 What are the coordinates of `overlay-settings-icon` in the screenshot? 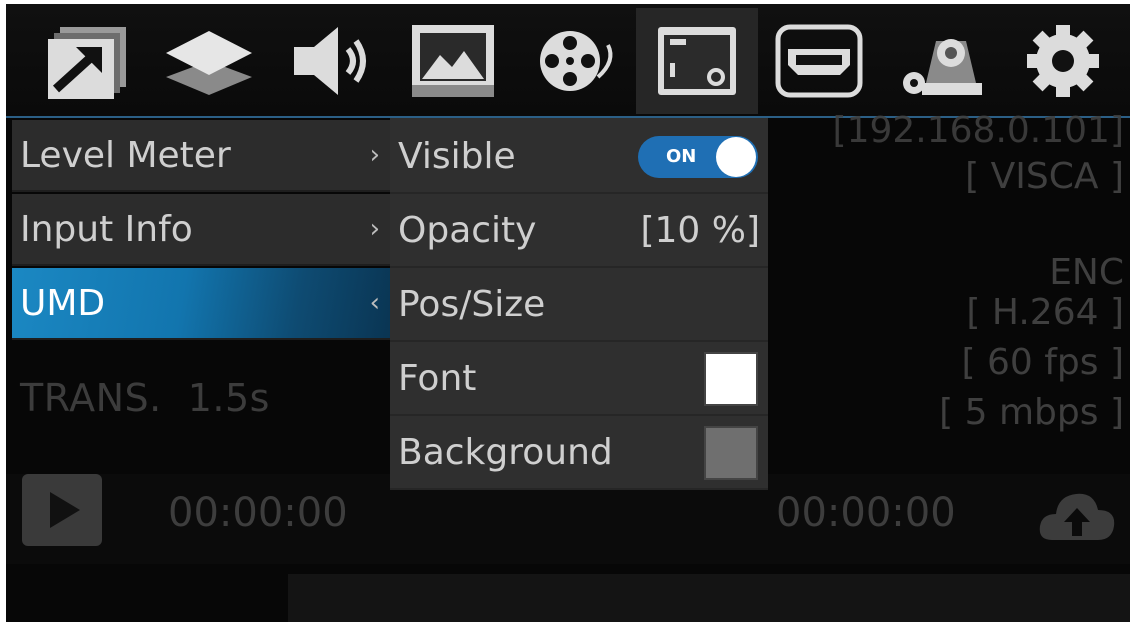 It's located at (697, 61).